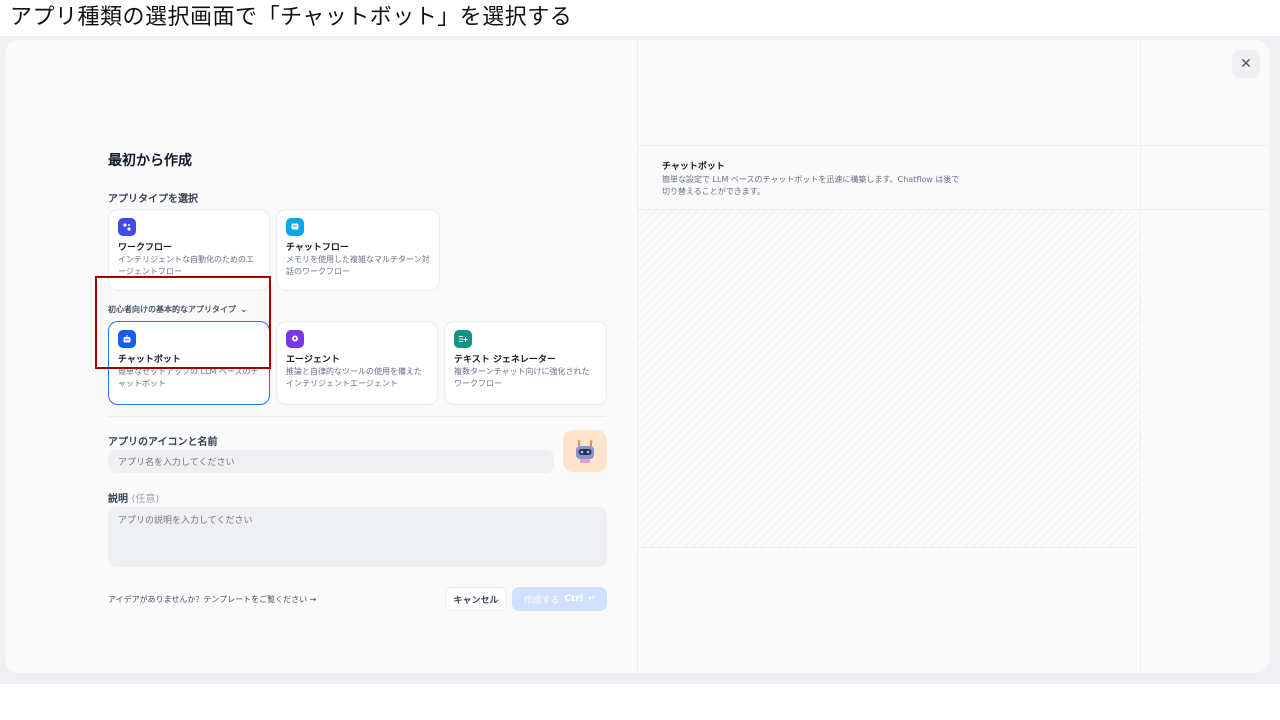 This screenshot has height=720, width=1280. I want to click on create-button: 作成する Ctrl ↵, so click(559, 599).